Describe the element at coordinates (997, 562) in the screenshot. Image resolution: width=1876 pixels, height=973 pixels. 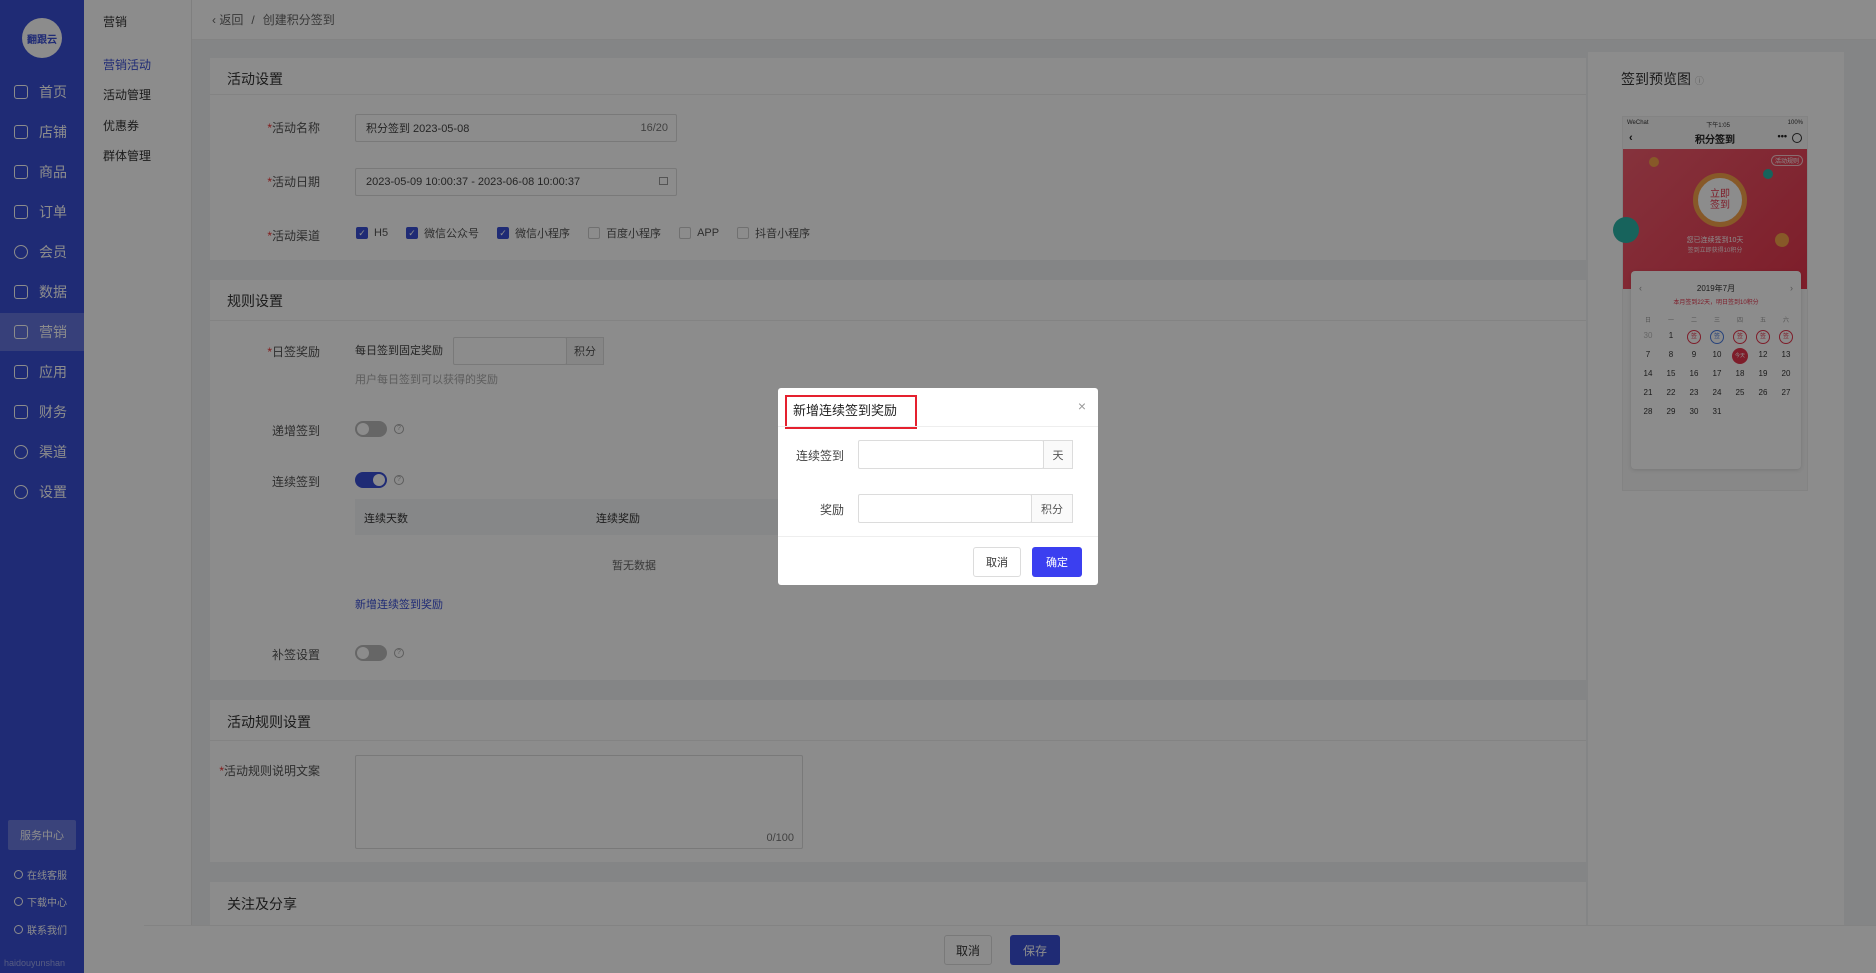
I see `dialog-cancel-button: 取消` at that location.